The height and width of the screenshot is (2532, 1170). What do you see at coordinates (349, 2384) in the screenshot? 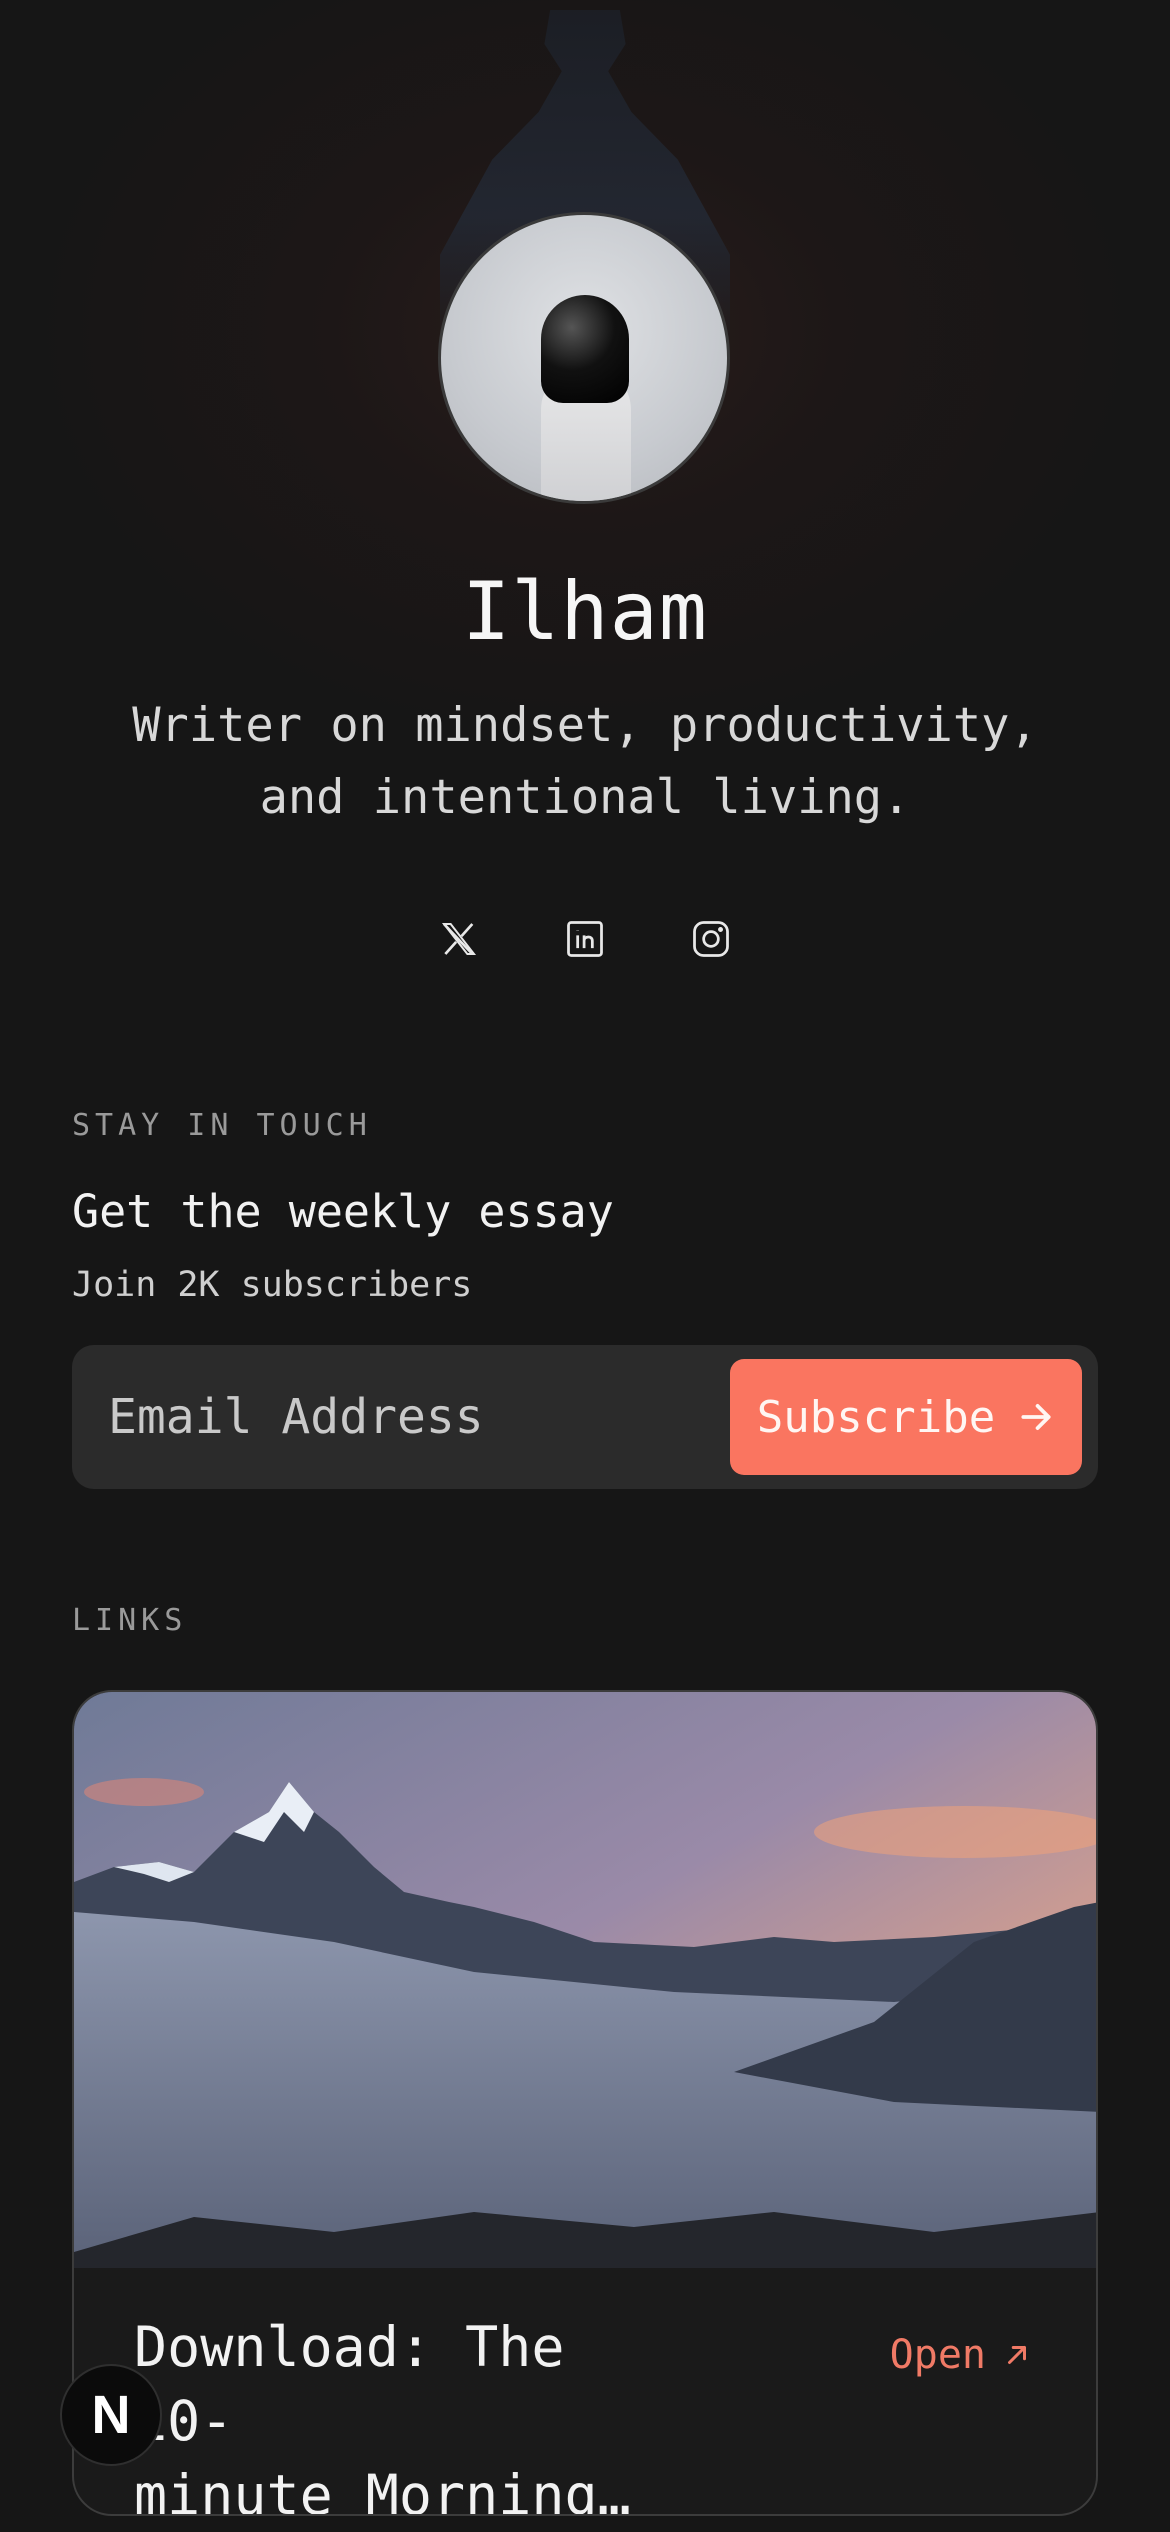
I see `link-card-title-line: Download: The 10-` at bounding box center [349, 2384].